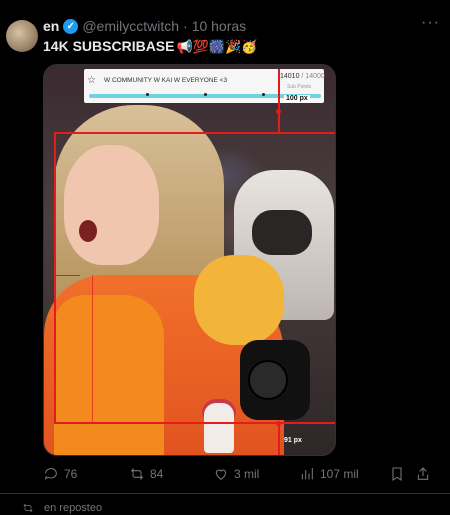 The height and width of the screenshot is (515, 450). What do you see at coordinates (22, 36) in the screenshot?
I see `avatar` at bounding box center [22, 36].